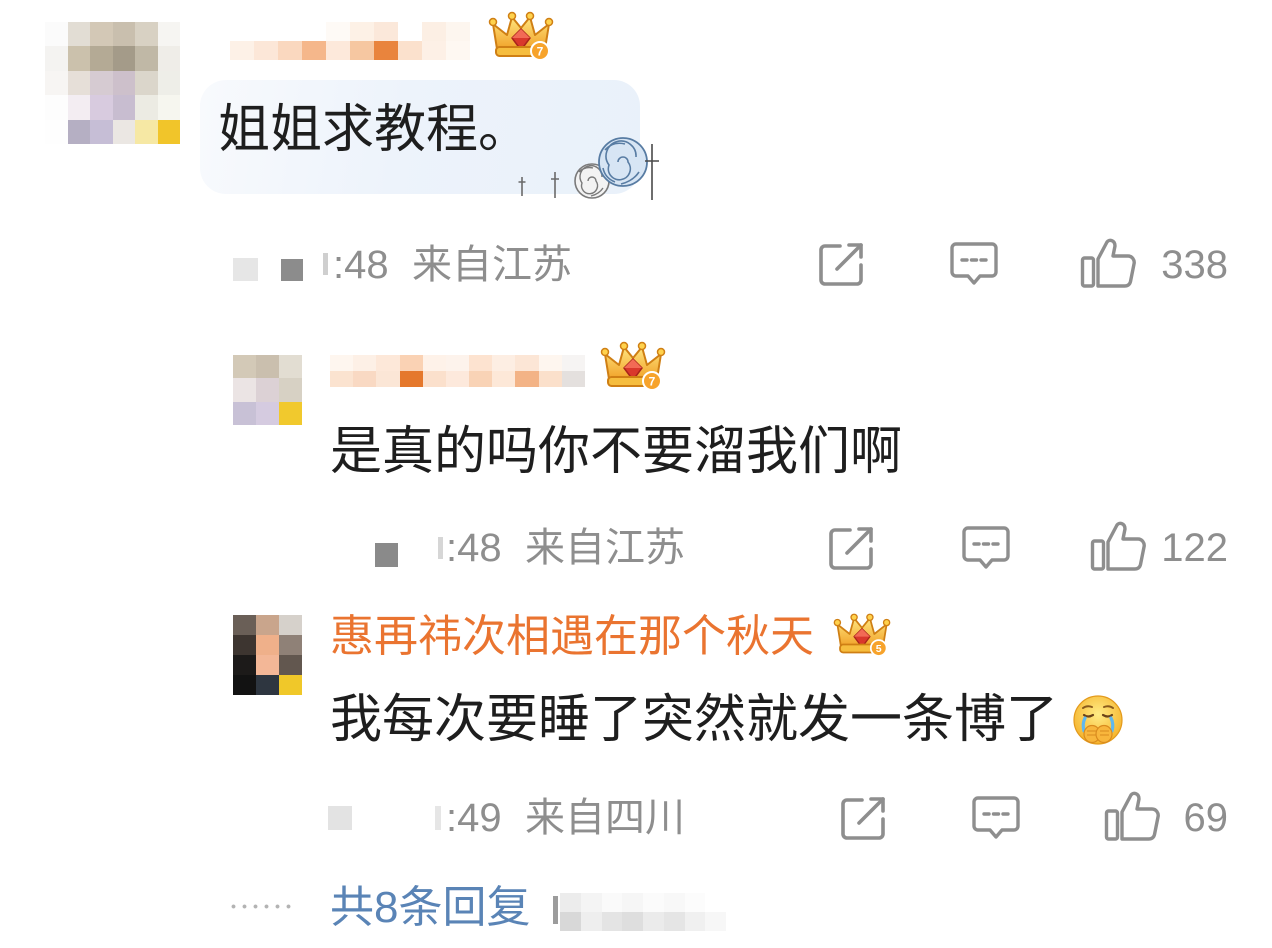 This screenshot has height=948, width=1272. Describe the element at coordinates (862, 634) in the screenshot. I see `vip-crown-badge-icon: 5` at that location.